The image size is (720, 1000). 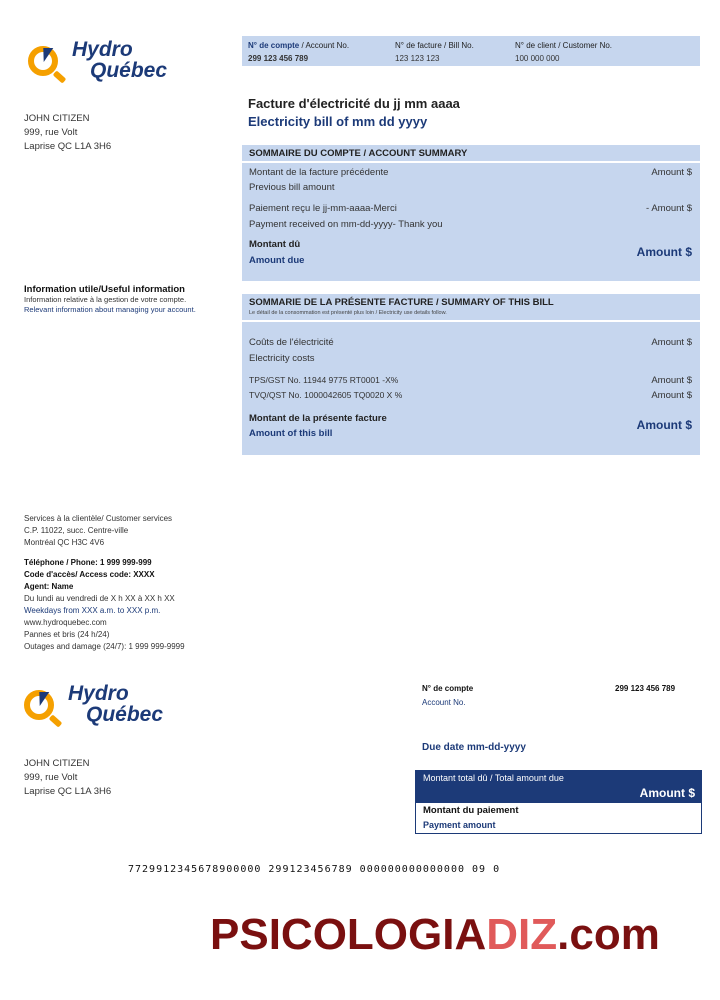 What do you see at coordinates (324, 380) in the screenshot?
I see `gst-label: TPS/GST No. 11944 9775 RT0001 -X%` at bounding box center [324, 380].